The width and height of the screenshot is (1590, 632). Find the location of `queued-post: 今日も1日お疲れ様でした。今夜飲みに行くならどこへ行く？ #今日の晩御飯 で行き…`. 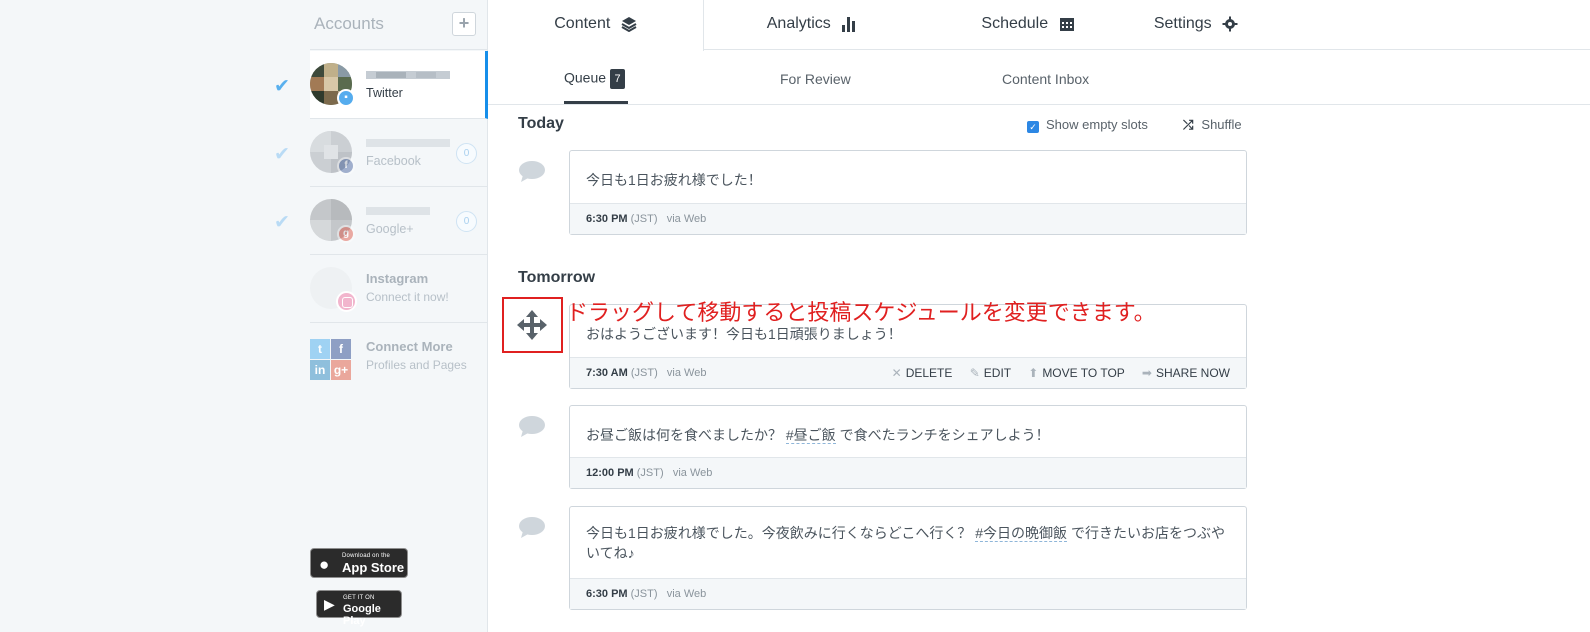

queued-post: 今日も1日お疲れ様でした。今夜飲みに行くならどこへ行く？ #今日の晩御飯 で行き… is located at coordinates (908, 558).